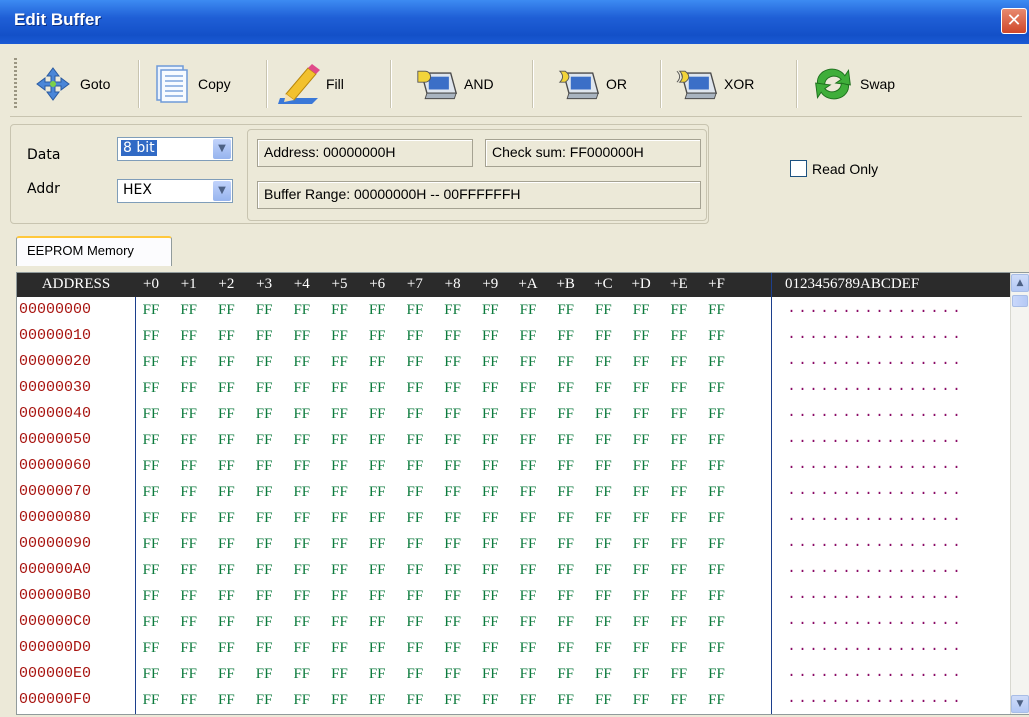 This screenshot has height=717, width=1029. What do you see at coordinates (853, 84) in the screenshot?
I see `swap-button: Swap` at bounding box center [853, 84].